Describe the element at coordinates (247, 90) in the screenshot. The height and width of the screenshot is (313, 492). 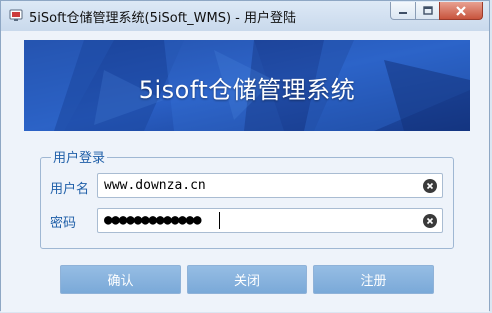
I see `banner-title: 5isoft仓储管理系统` at that location.